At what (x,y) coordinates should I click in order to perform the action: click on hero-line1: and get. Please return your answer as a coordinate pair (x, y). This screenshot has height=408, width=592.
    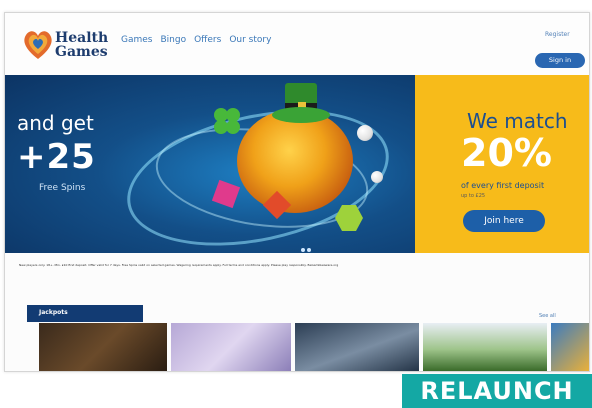
    Looking at the image, I should click on (55, 123).